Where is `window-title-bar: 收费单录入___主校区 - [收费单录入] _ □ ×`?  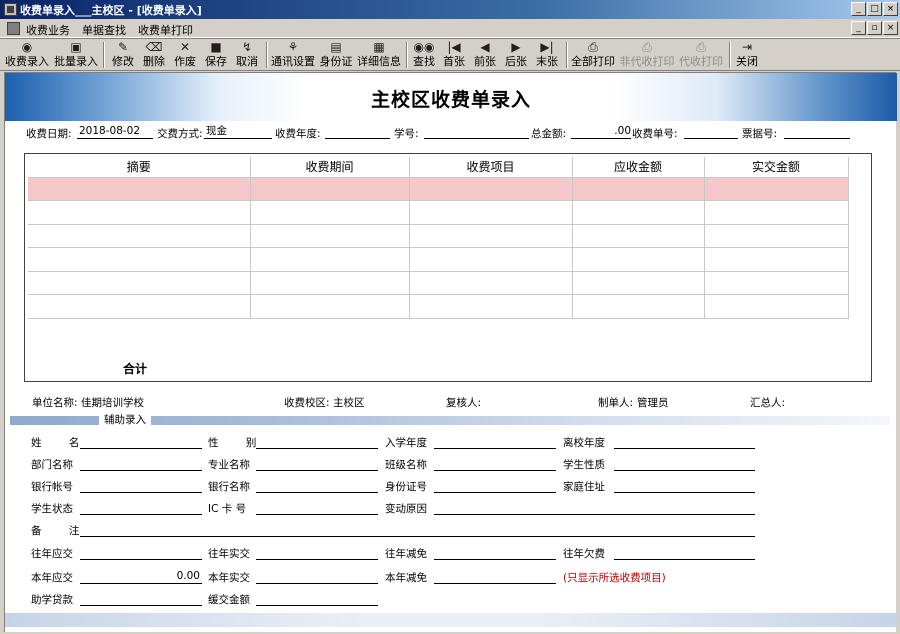 window-title-bar: 收费单录入___主校区 - [收费单录入] _ □ × is located at coordinates (450, 9).